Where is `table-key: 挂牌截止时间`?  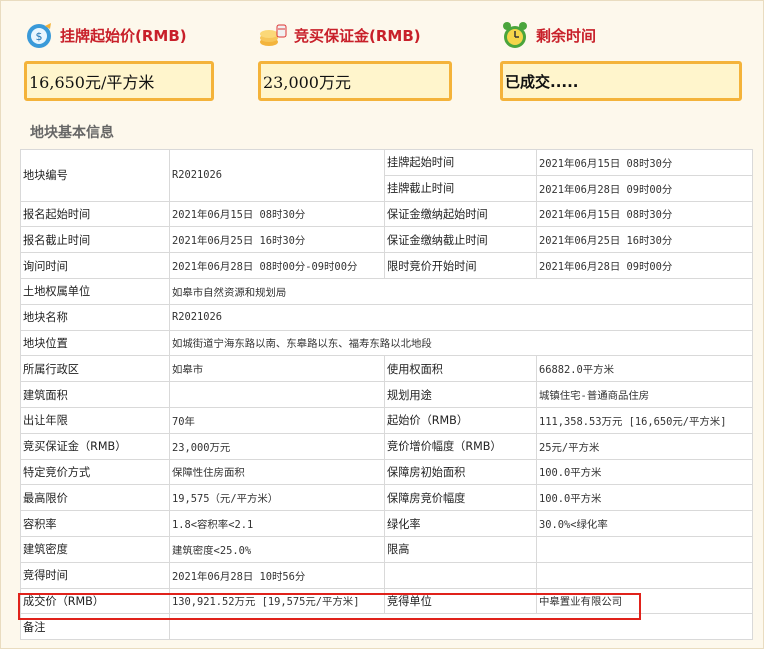 table-key: 挂牌截止时间 is located at coordinates (460, 188).